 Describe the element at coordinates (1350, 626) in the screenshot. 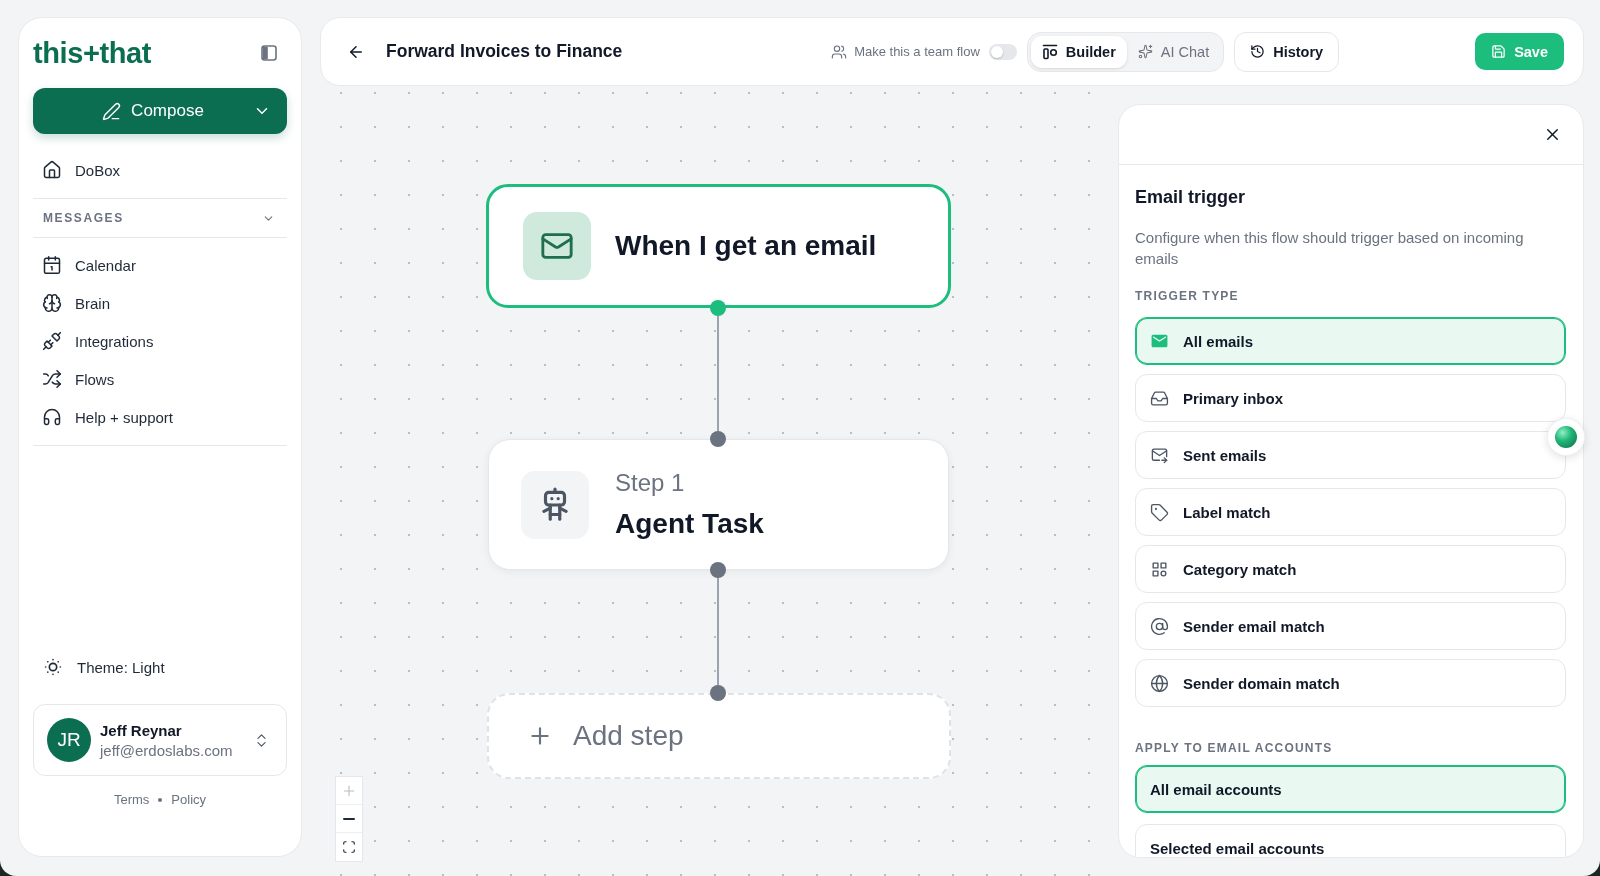

I see `trigger-type-option: Sender email match` at that location.